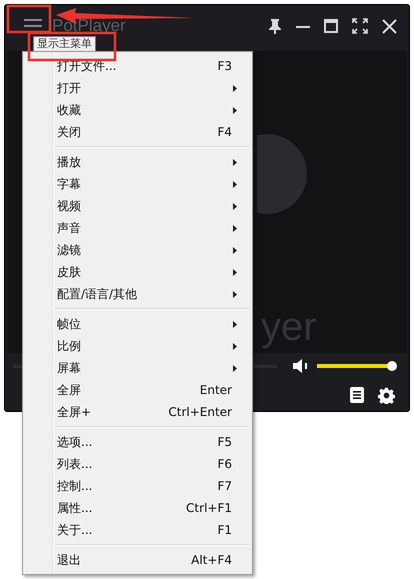 This screenshot has width=414, height=579. I want to click on menu-item: 打开, so click(137, 88).